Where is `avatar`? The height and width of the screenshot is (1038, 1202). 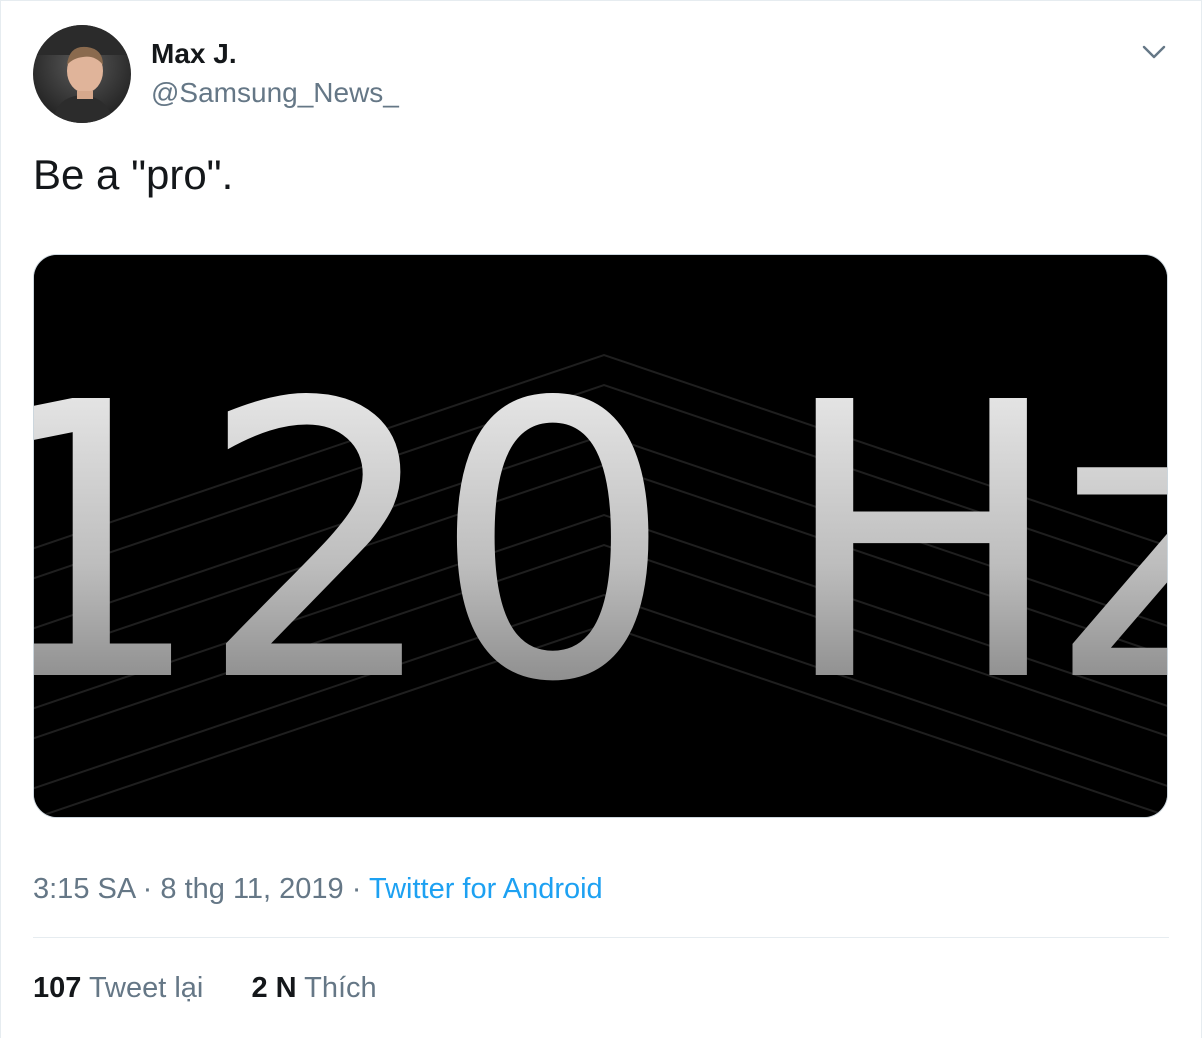 avatar is located at coordinates (82, 74).